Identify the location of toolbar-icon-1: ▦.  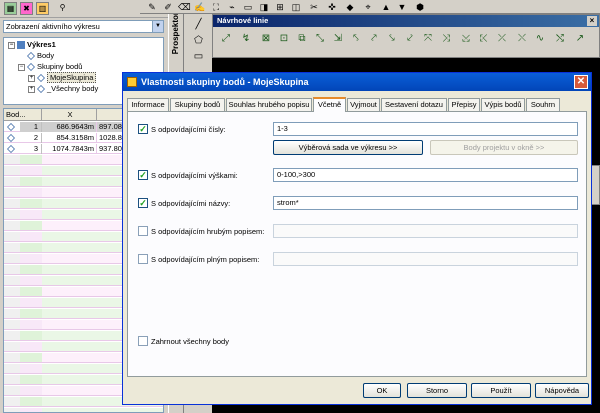
(10, 8).